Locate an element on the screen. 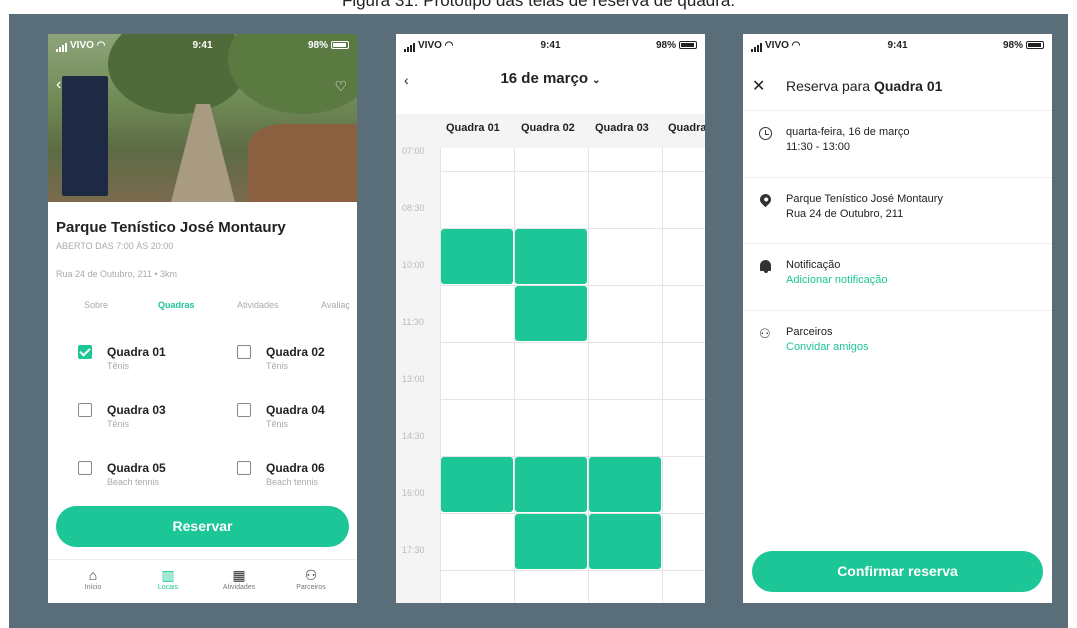 The height and width of the screenshot is (628, 1077). park-sign is located at coordinates (85, 136).